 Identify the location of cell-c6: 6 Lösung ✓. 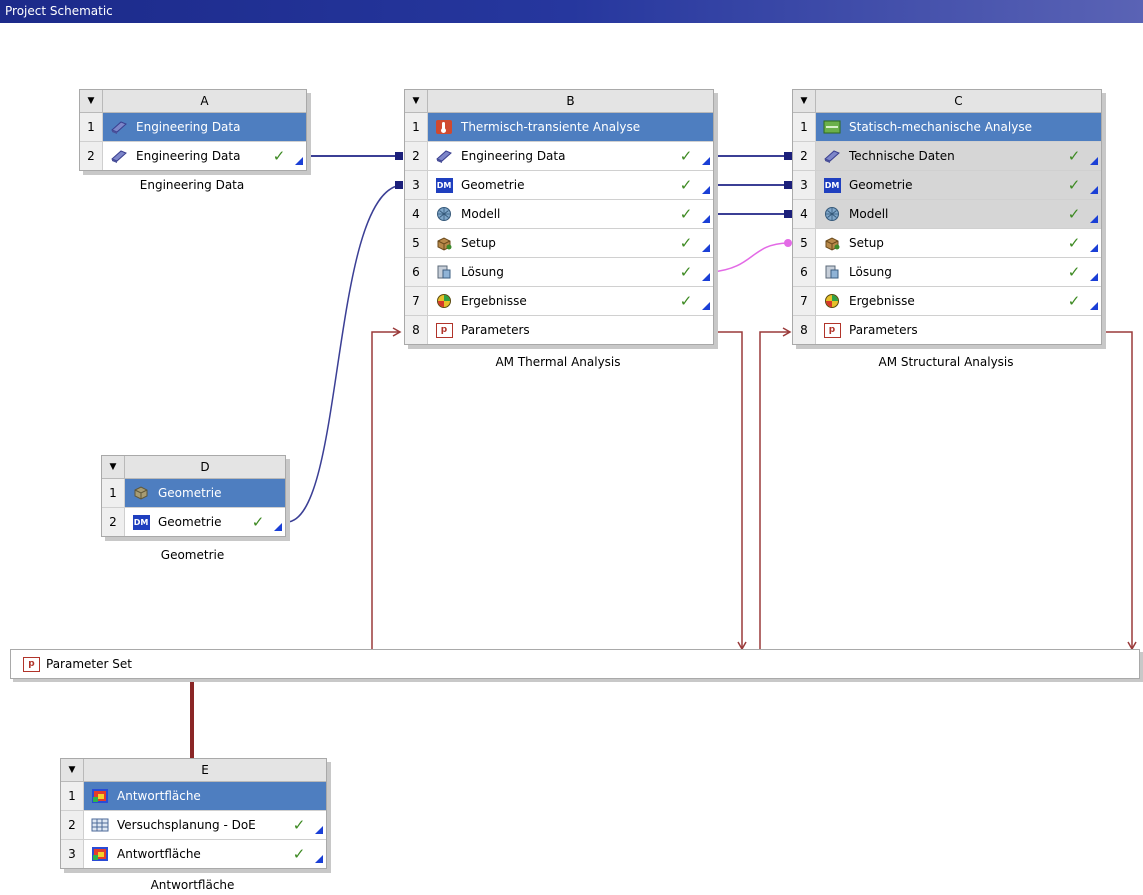
(947, 272).